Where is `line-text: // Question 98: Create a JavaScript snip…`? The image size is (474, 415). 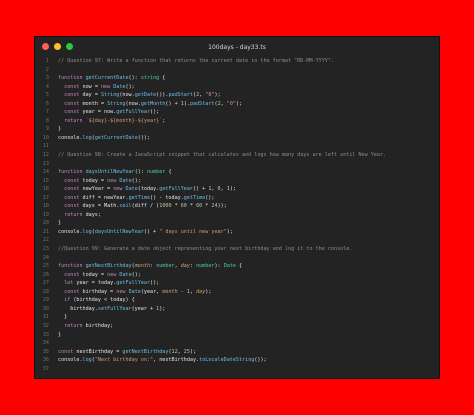 line-text: // Question 98: Create a JavaScript snip… is located at coordinates (222, 155).